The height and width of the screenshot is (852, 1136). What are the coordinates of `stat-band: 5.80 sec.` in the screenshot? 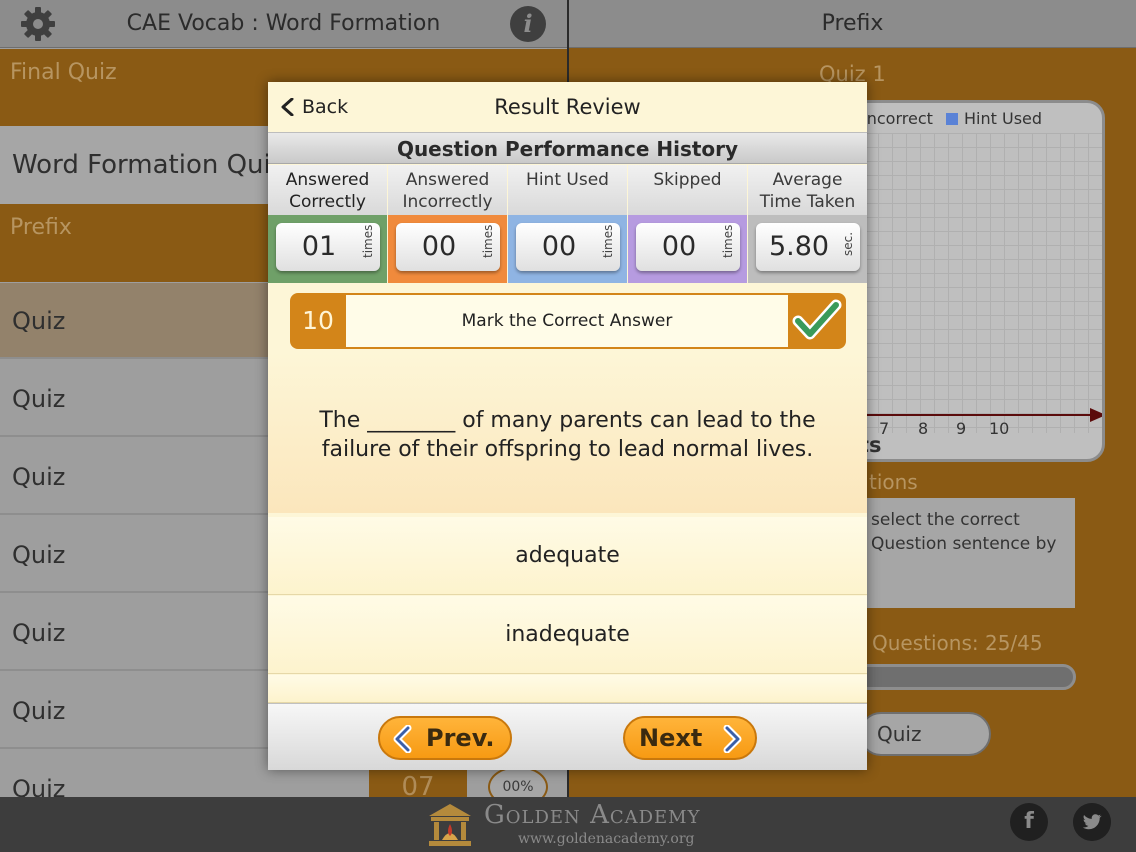 It's located at (807, 249).